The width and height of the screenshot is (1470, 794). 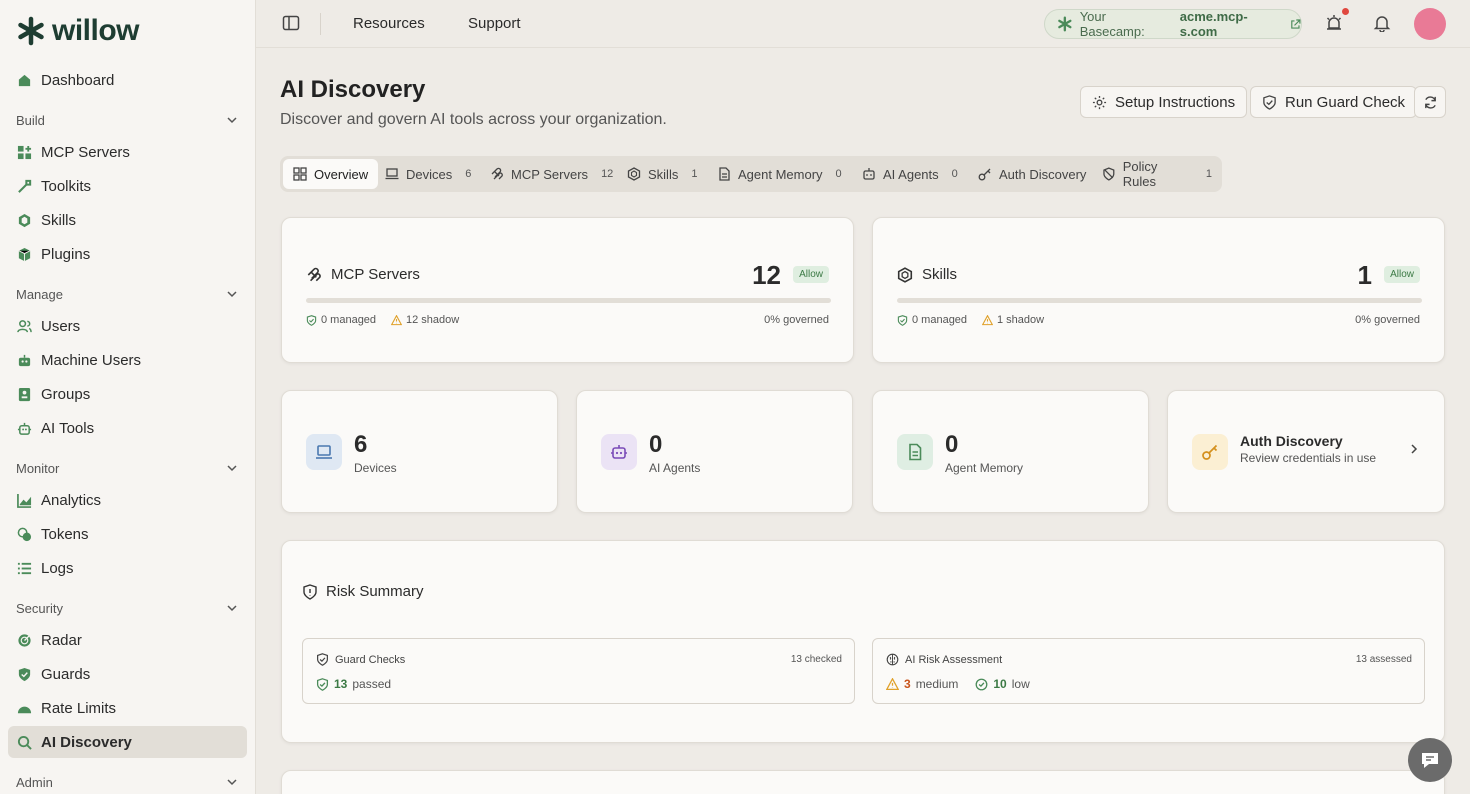 What do you see at coordinates (551, 174) in the screenshot?
I see `tab-mcp-servers: MCP Servers 12` at bounding box center [551, 174].